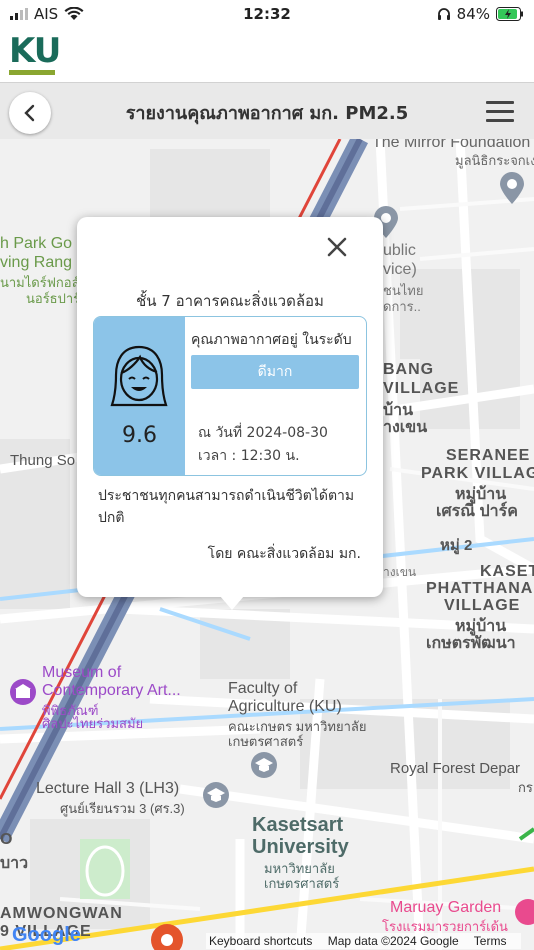  What do you see at coordinates (455, 768) in the screenshot?
I see `map-label: Royal Forest Depar` at bounding box center [455, 768].